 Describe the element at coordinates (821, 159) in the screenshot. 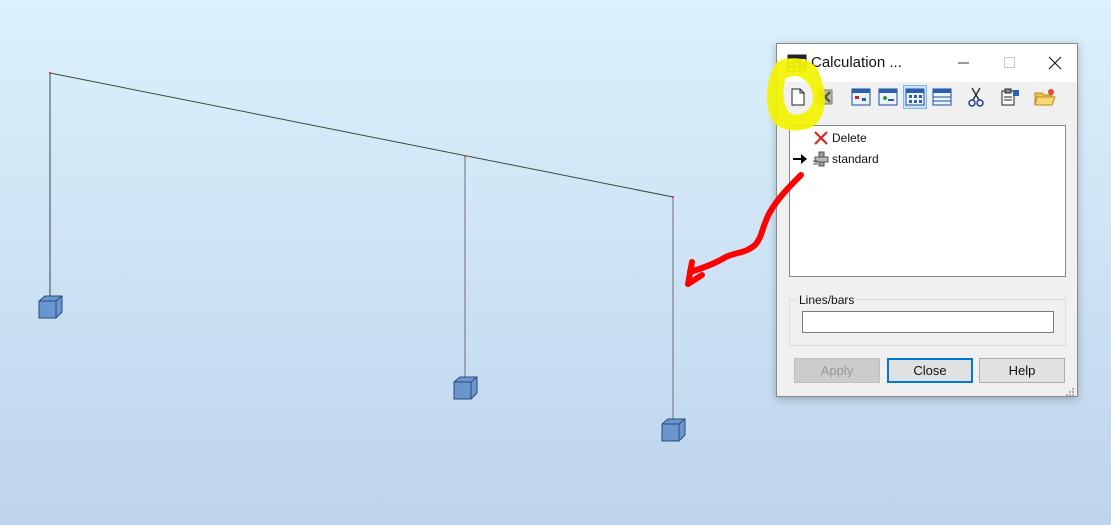

I see `calculation-type-icon` at that location.